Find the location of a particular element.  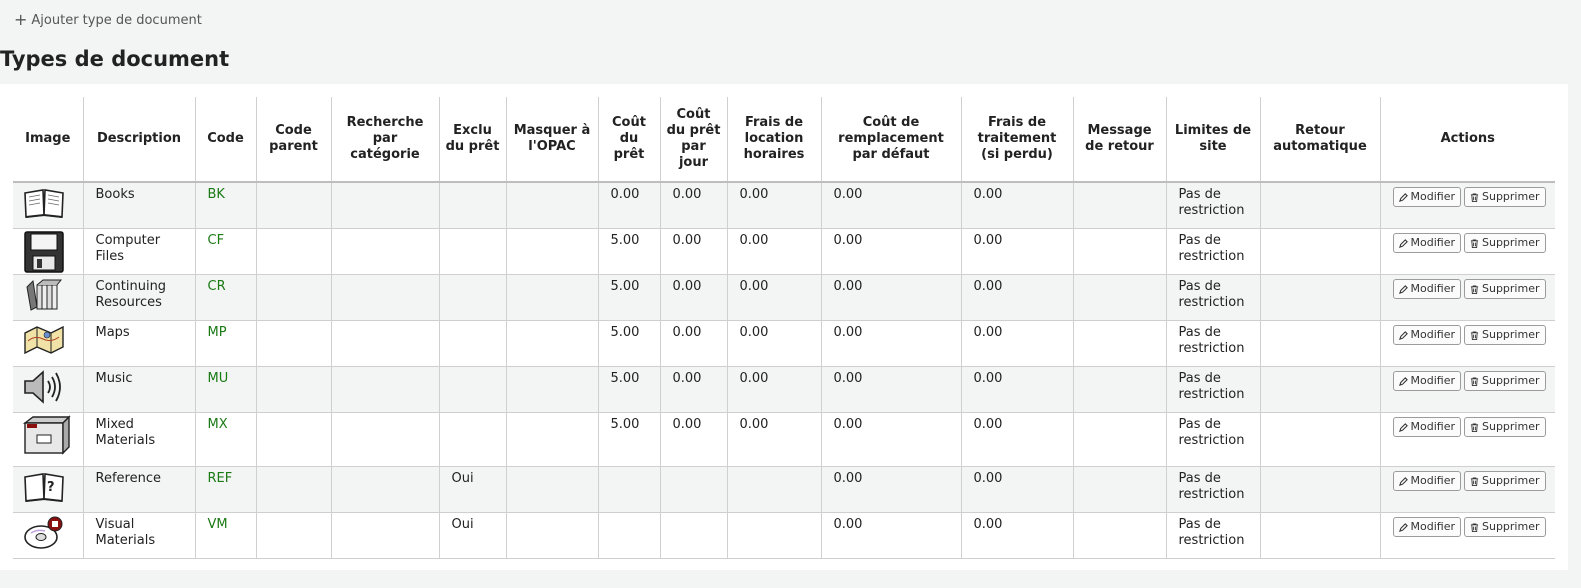

column-header-code: Code is located at coordinates (225, 140).